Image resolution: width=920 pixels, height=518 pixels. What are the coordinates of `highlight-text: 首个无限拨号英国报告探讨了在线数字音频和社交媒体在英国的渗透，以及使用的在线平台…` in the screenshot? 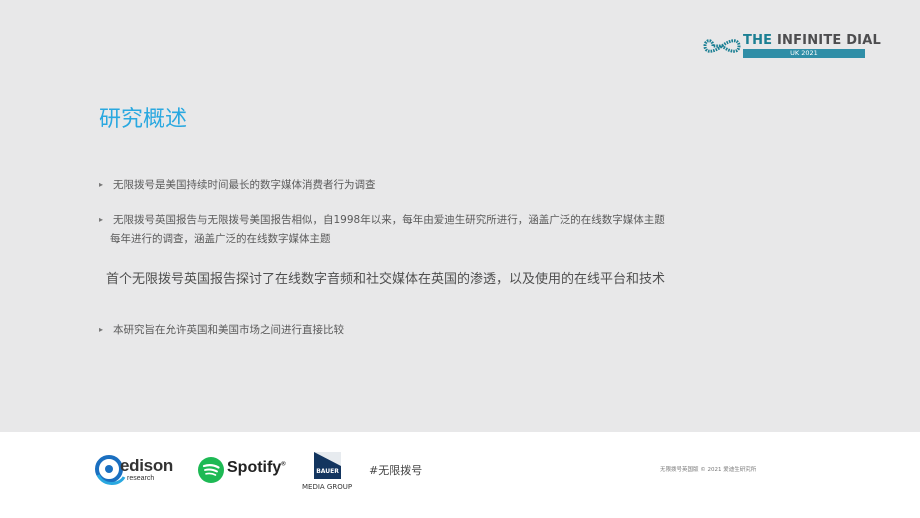 It's located at (386, 279).